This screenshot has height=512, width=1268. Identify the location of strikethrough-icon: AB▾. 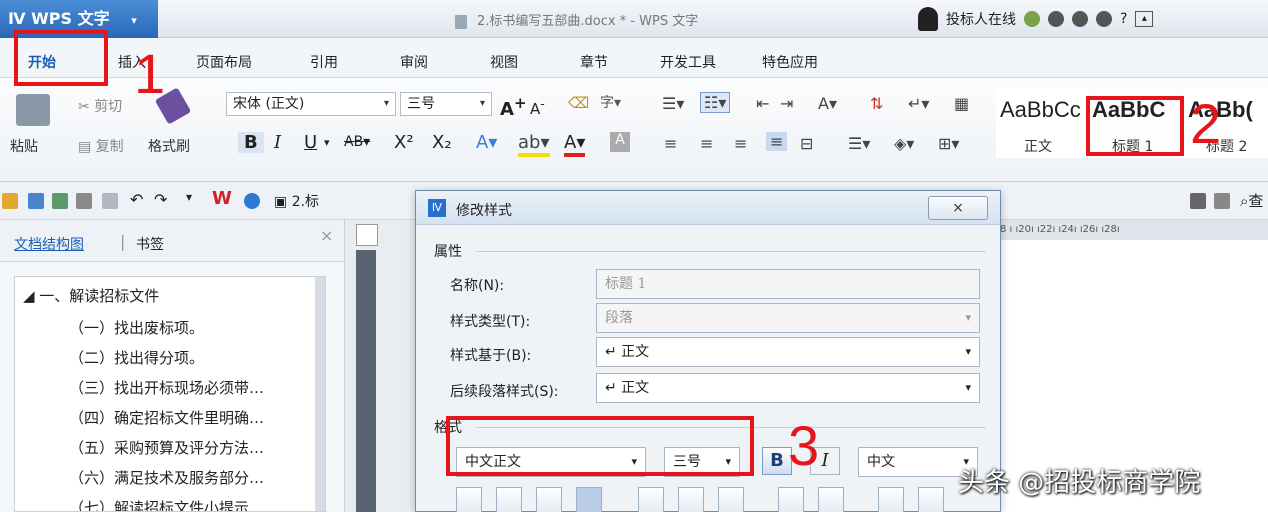
(357, 142).